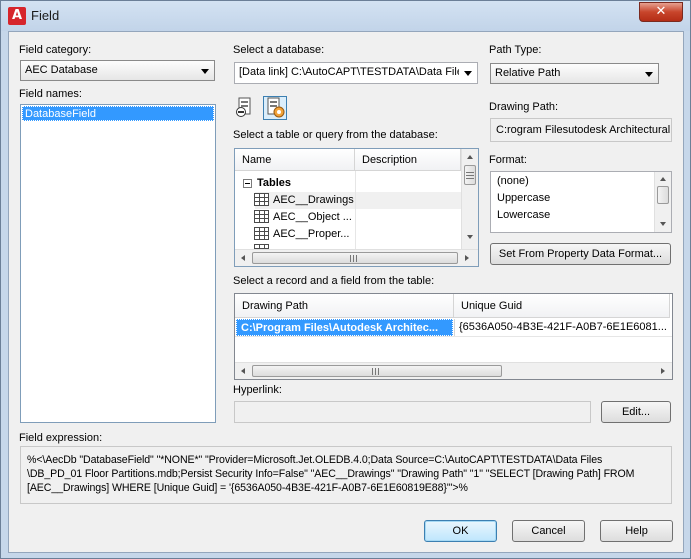 The image size is (691, 559). What do you see at coordinates (523, 198) in the screenshot?
I see `format-option: Uppercase` at bounding box center [523, 198].